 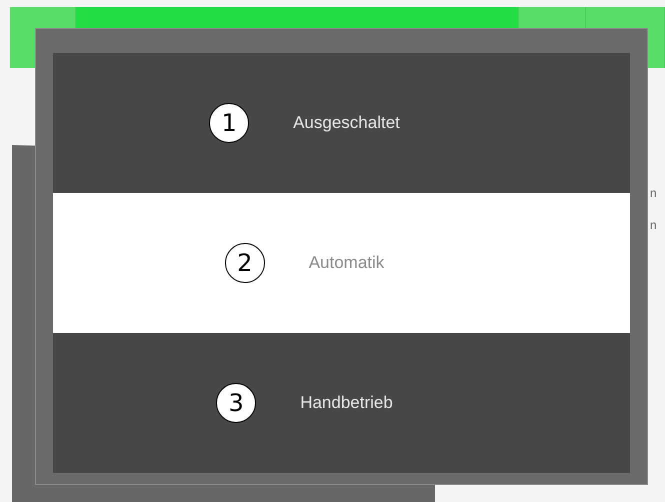 What do you see at coordinates (346, 123) in the screenshot?
I see `option-label: Ausgeschaltet` at bounding box center [346, 123].